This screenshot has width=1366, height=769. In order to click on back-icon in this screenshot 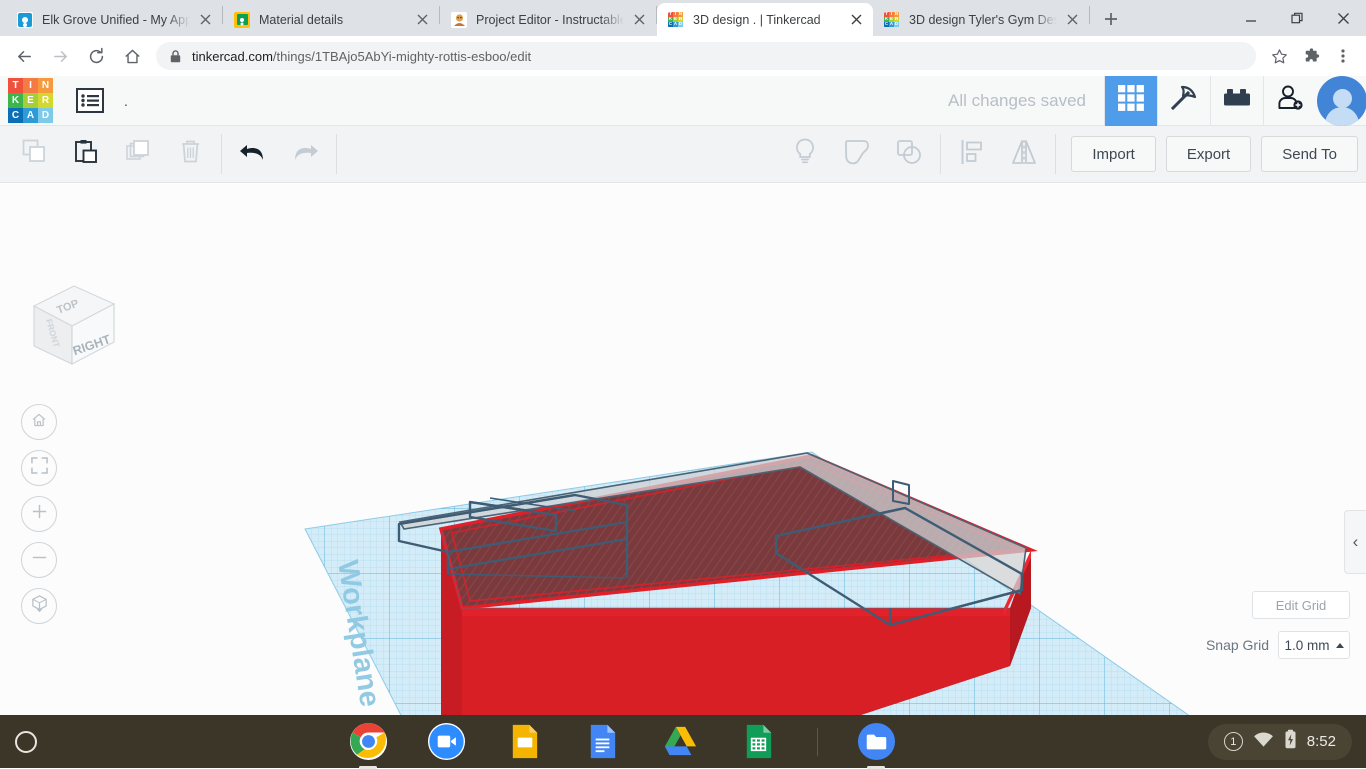, I will do `click(24, 56)`.